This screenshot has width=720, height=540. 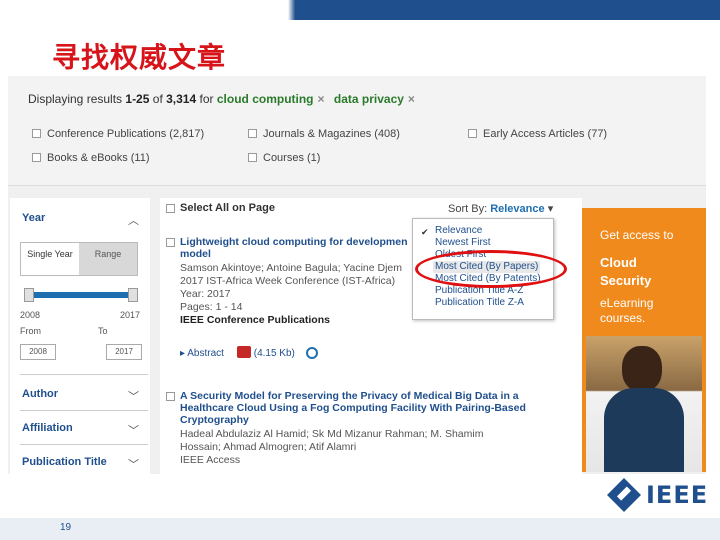 What do you see at coordinates (243, 352) in the screenshot?
I see `pdf-icon` at bounding box center [243, 352].